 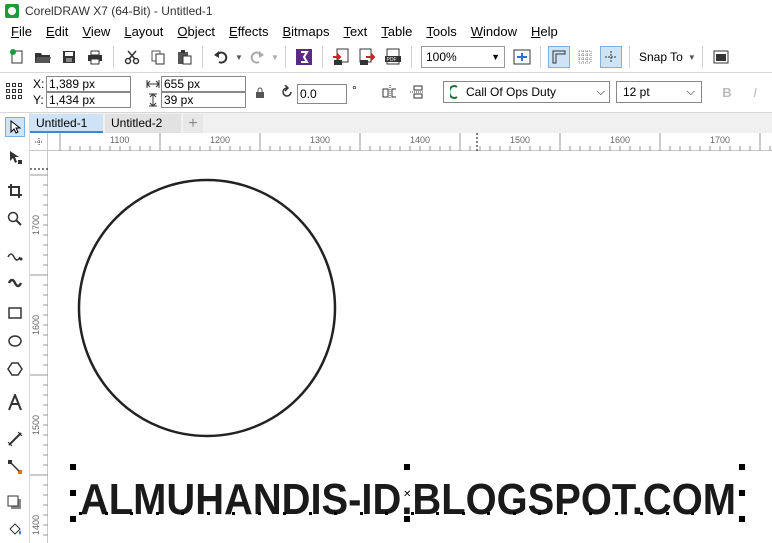 What do you see at coordinates (260, 93) in the screenshot?
I see `lock-ratio-icon` at bounding box center [260, 93].